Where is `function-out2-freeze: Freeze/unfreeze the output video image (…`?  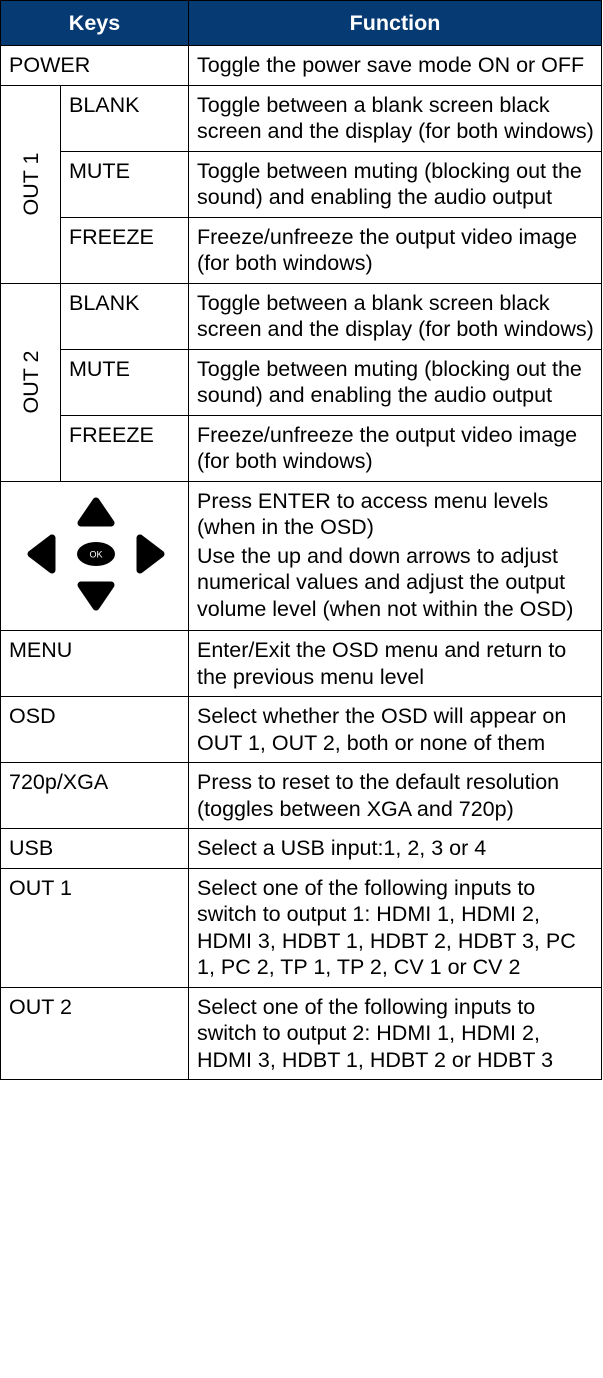 function-out2-freeze: Freeze/unfreeze the output video image (… is located at coordinates (395, 448).